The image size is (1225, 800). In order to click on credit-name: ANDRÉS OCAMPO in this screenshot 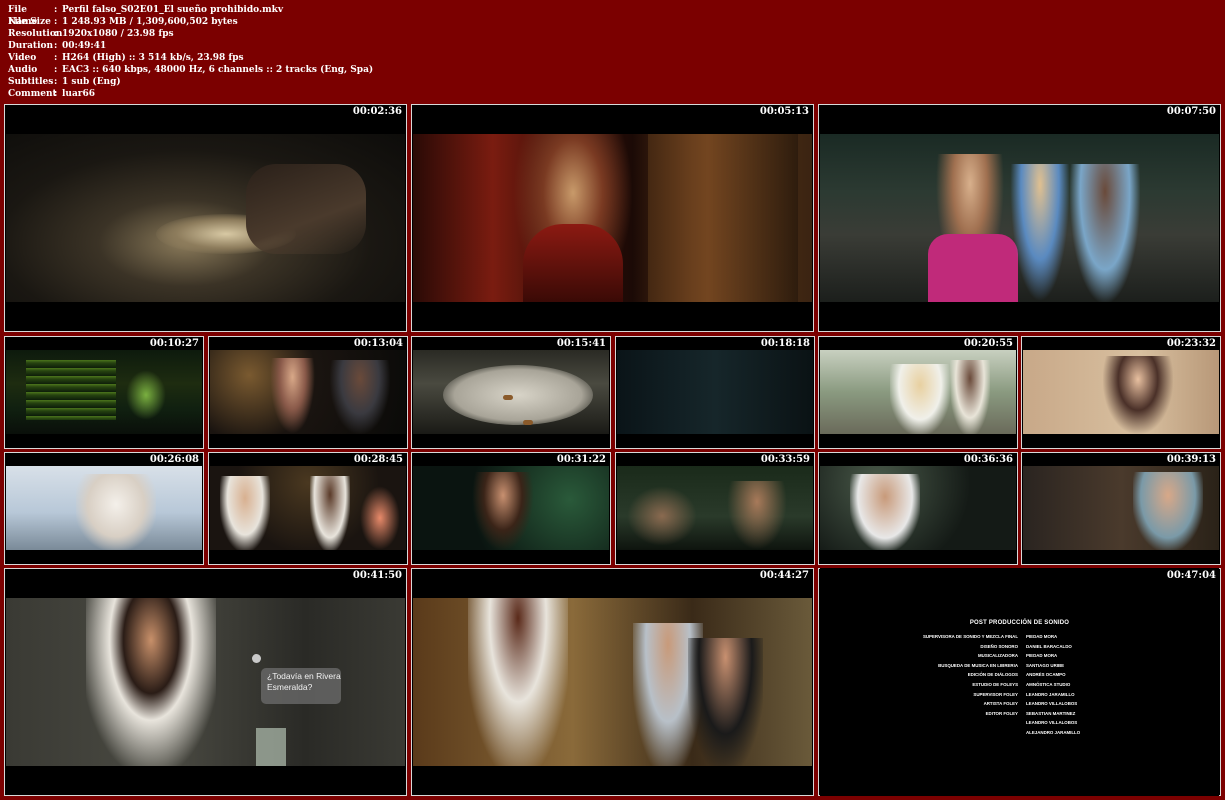, I will do `click(1046, 675)`.